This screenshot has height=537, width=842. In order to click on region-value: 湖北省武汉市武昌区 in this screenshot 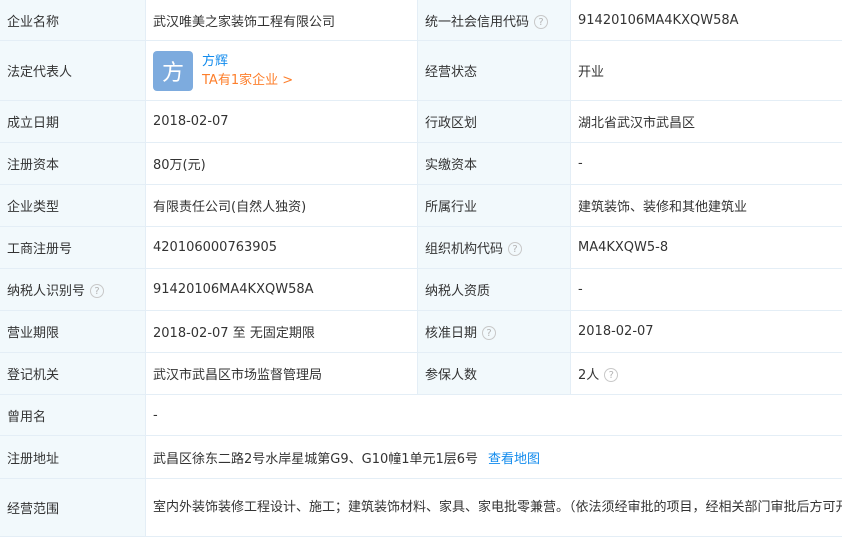, I will do `click(706, 121)`.